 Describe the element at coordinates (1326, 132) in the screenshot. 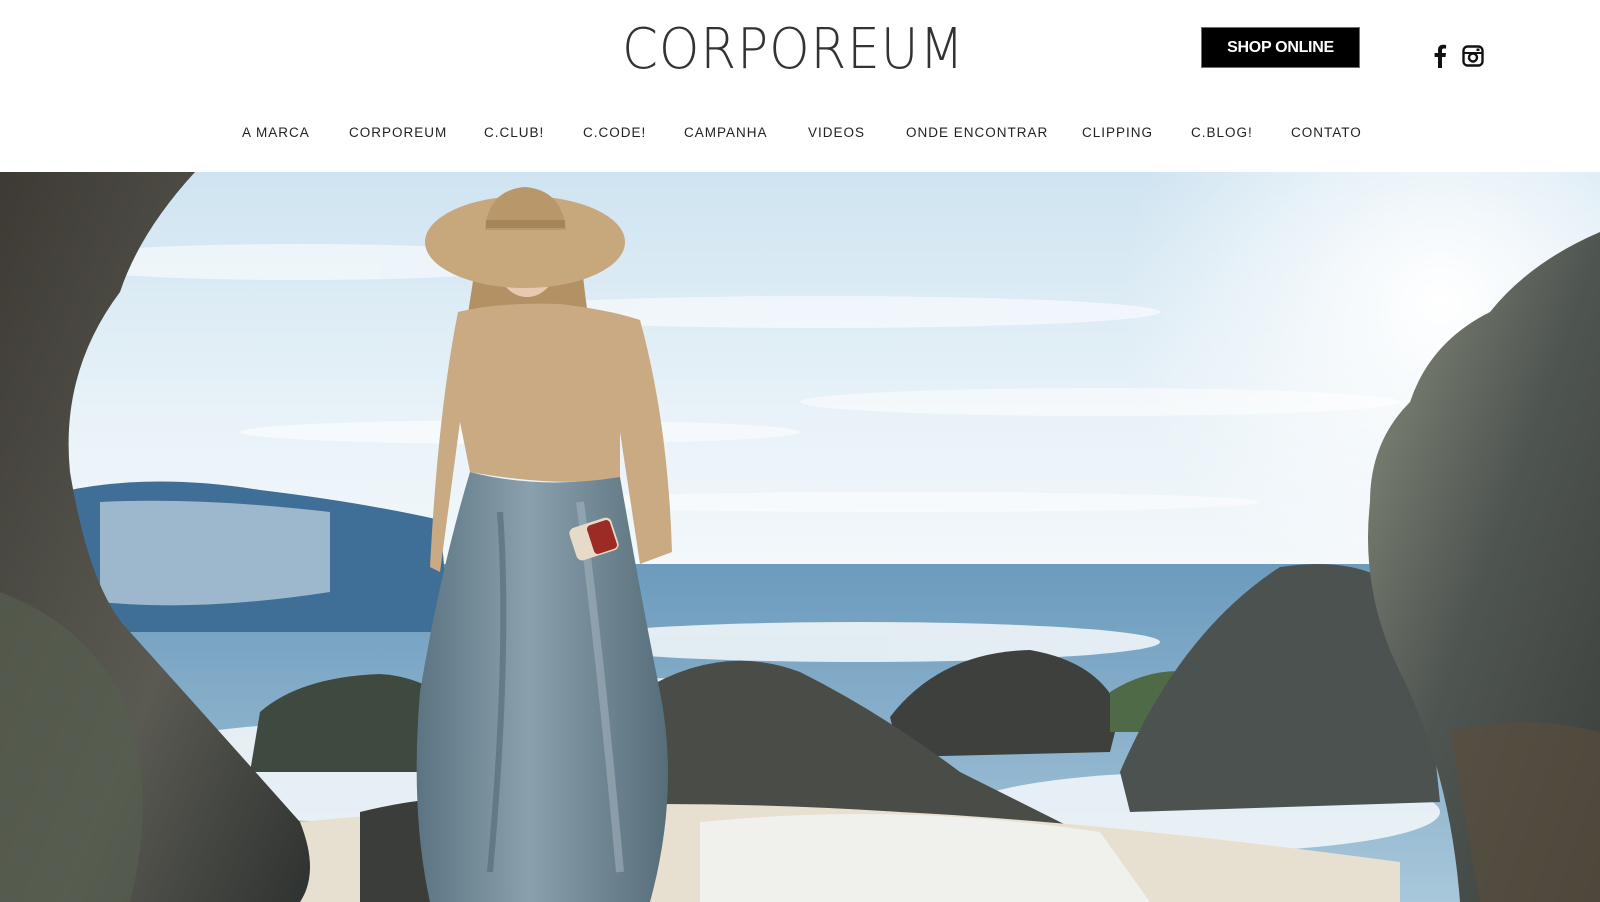

I see `nav-item-contato: CONTATO` at that location.